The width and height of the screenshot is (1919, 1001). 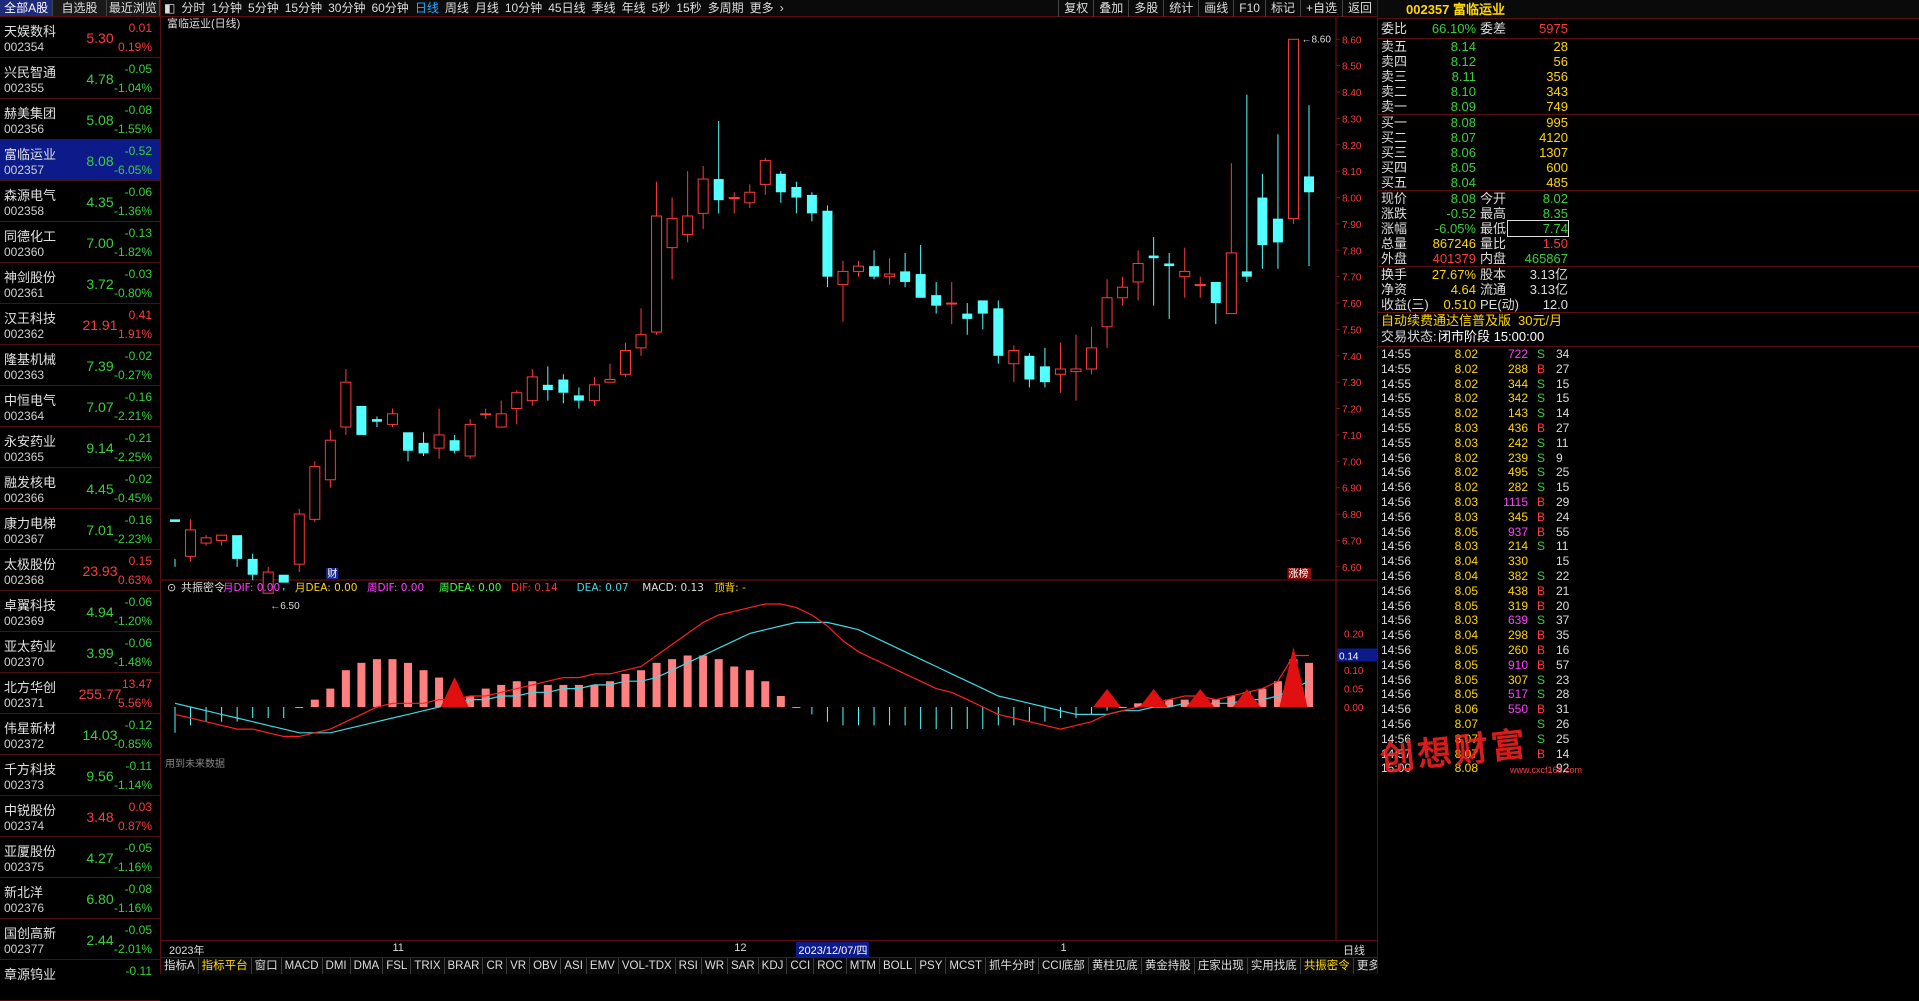 I want to click on toolbar-button: 叠加, so click(x=1110, y=8).